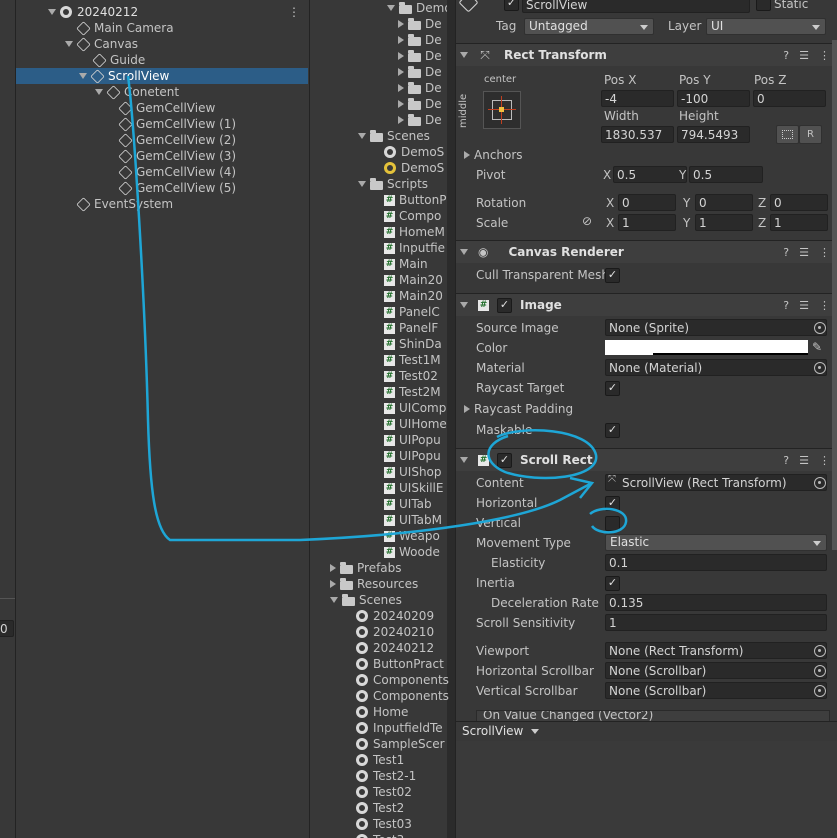 The image size is (837, 838). Describe the element at coordinates (380, 760) in the screenshot. I see `project-scene-item: Test1` at that location.